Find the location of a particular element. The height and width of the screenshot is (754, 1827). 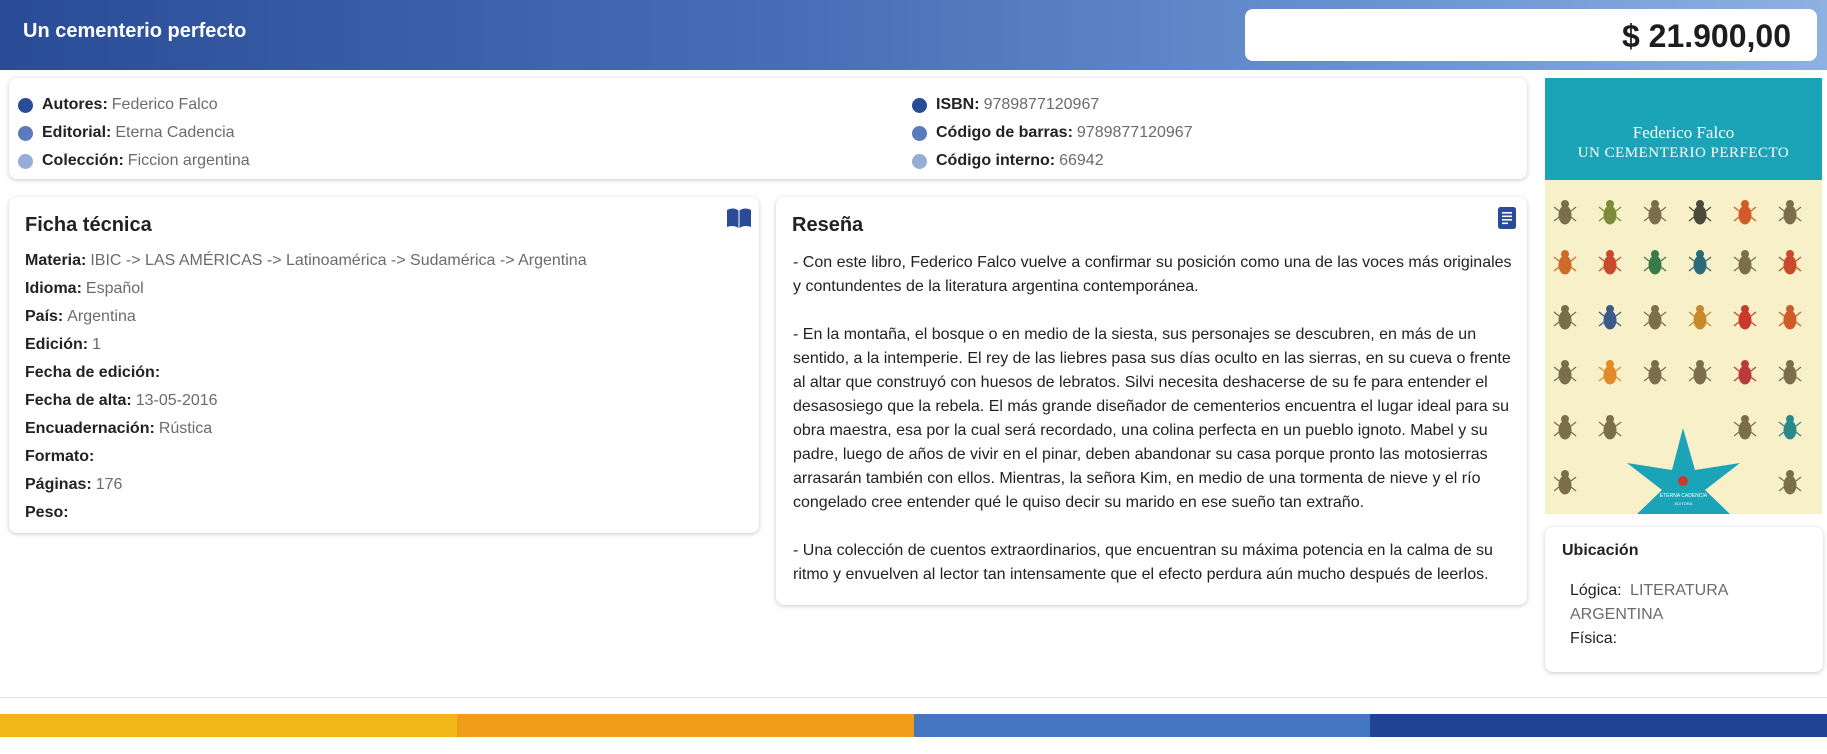

info-value: Federico Falco is located at coordinates (164, 104).